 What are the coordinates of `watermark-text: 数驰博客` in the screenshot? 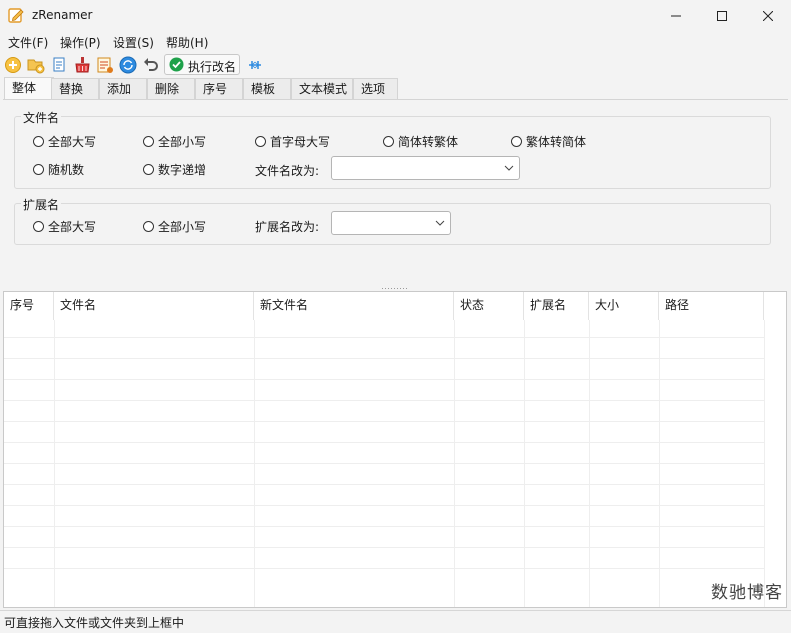 It's located at (747, 593).